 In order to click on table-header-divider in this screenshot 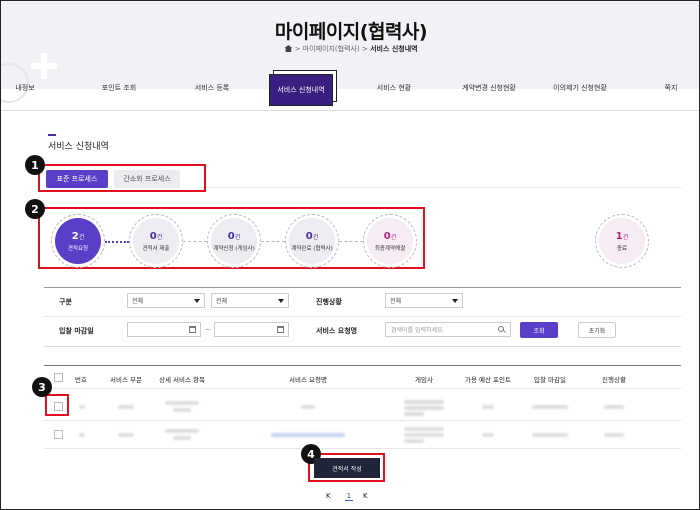, I will do `click(362, 388)`.